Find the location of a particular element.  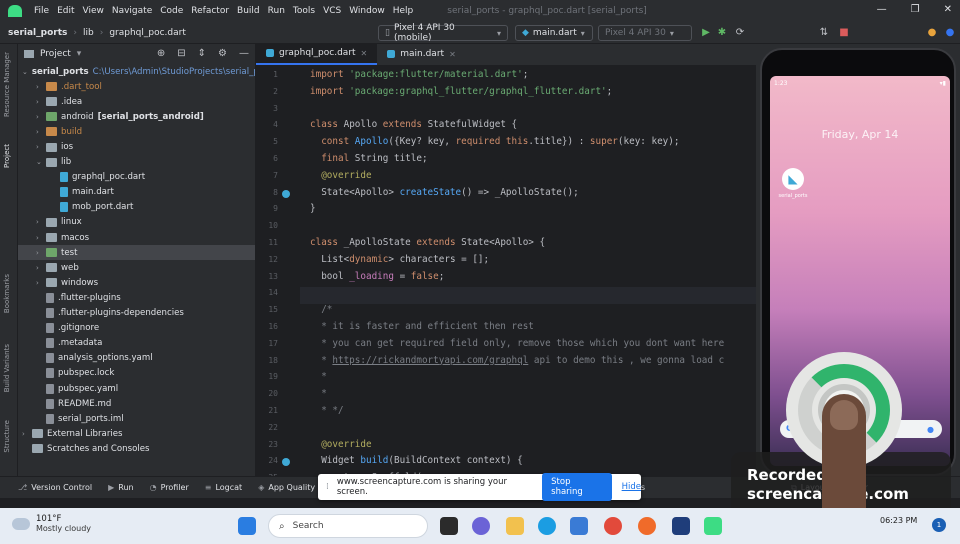

minimize-icon: — is located at coordinates (882, 9).